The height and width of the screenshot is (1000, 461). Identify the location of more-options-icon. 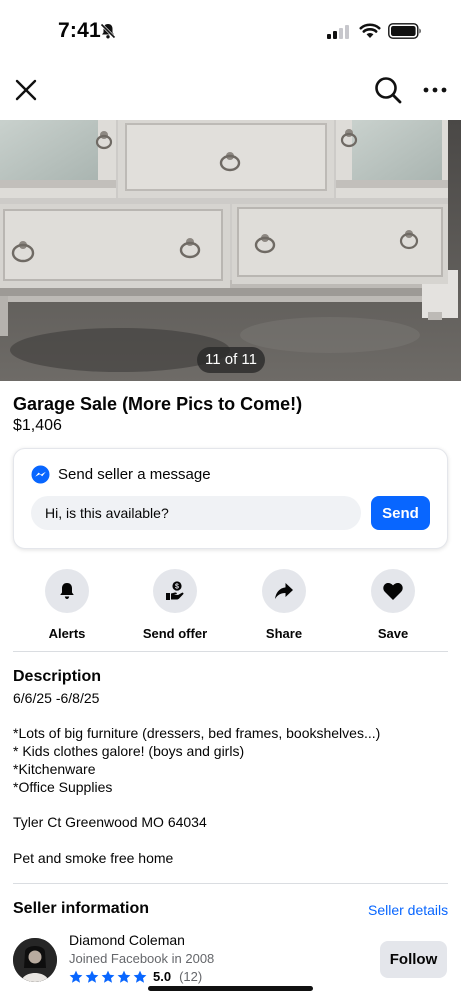
(435, 90).